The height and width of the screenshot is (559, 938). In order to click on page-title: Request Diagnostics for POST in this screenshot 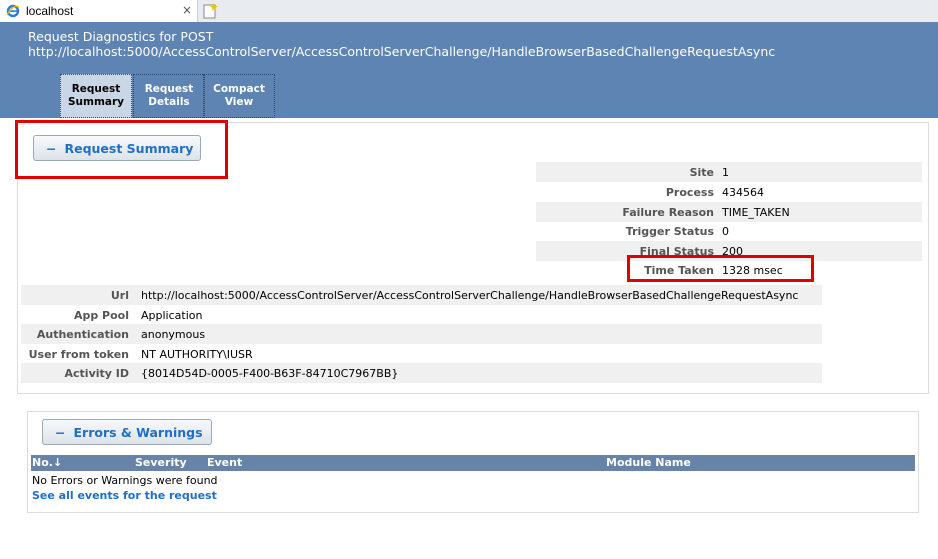, I will do `click(121, 36)`.